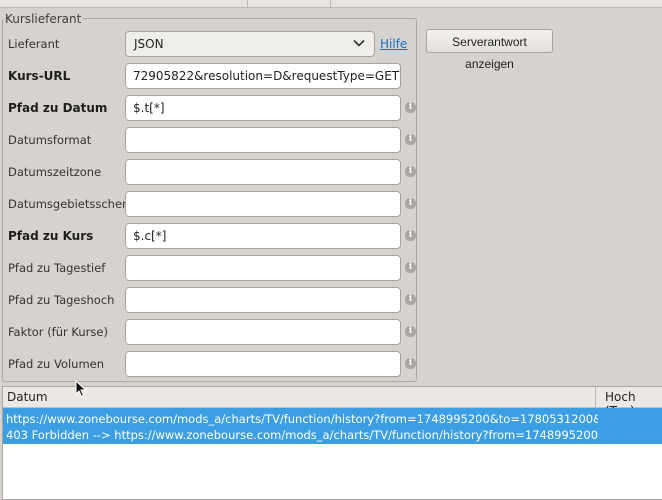 Image resolution: width=662 pixels, height=500 pixels. I want to click on faktor-f-r-kurse-input, so click(263, 332).